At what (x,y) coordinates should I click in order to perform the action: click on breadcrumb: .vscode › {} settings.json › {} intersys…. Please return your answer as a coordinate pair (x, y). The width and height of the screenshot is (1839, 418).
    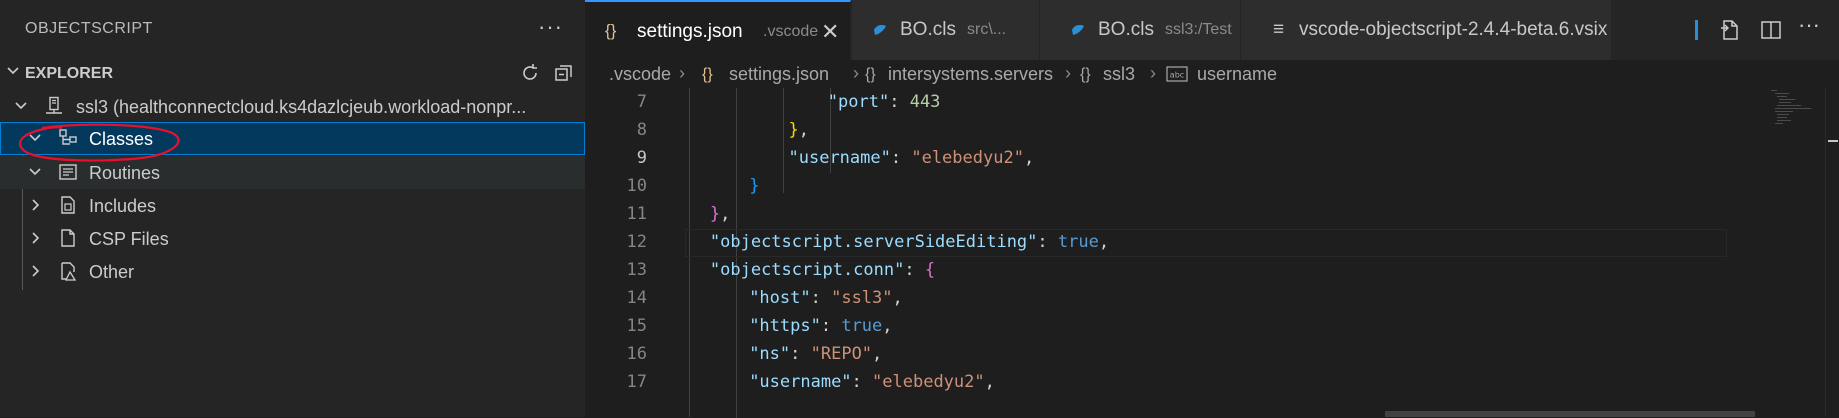
    Looking at the image, I should click on (1212, 74).